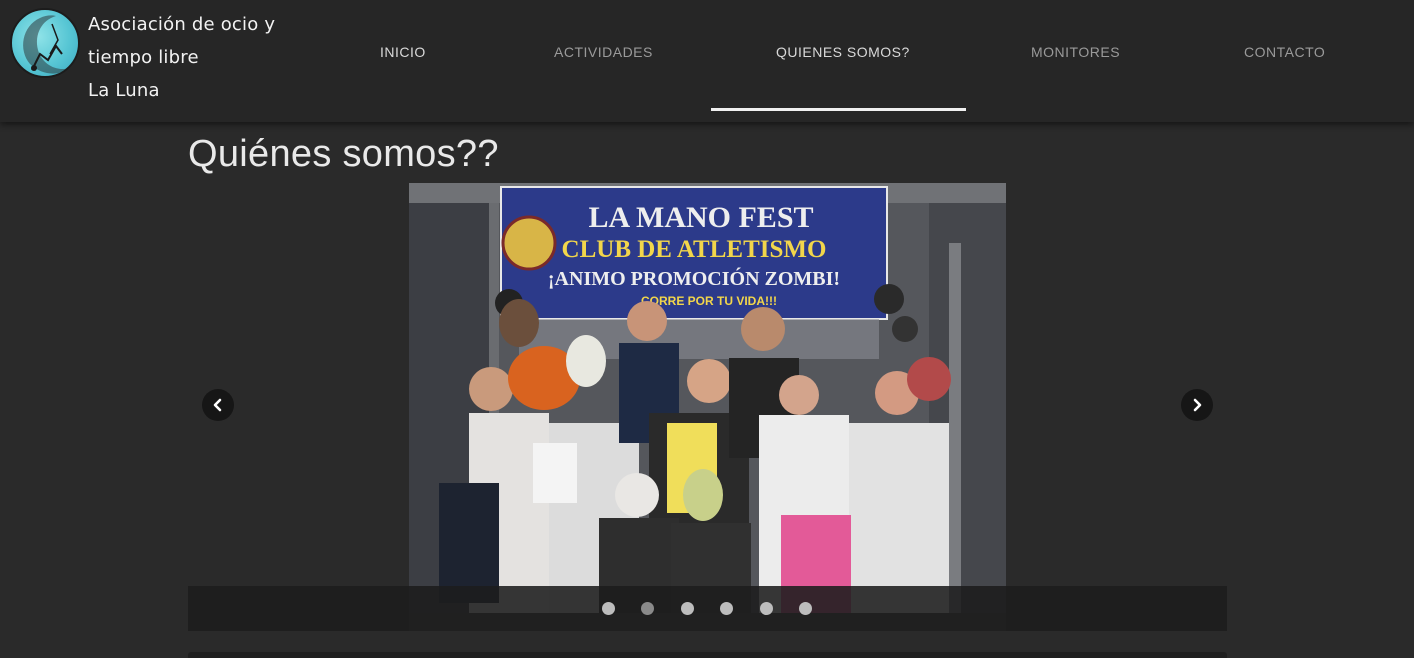  I want to click on nav-item-contacto: CONTACTO, so click(1284, 52).